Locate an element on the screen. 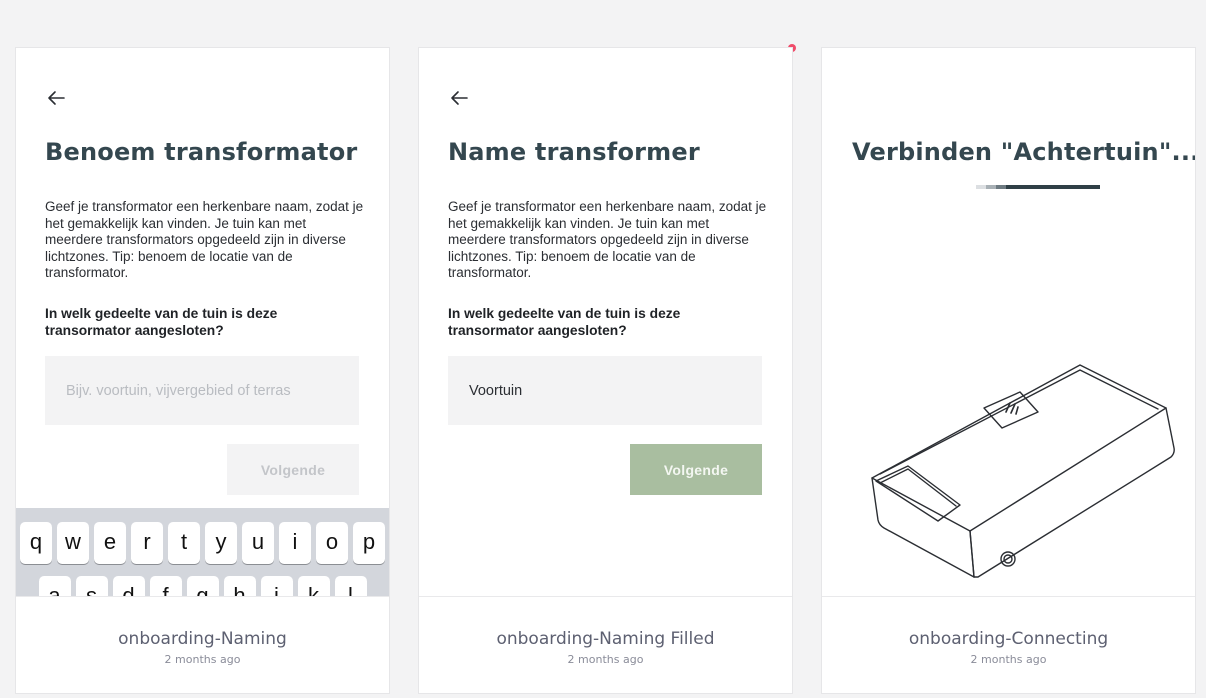 This screenshot has width=1206, height=698. key-i: i is located at coordinates (295, 543).